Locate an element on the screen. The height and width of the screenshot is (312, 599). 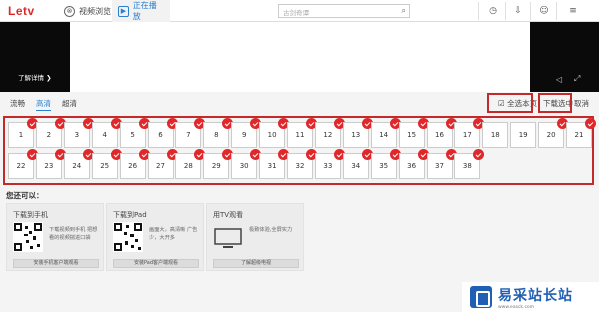
episode-number: 37 is located at coordinates (439, 166).